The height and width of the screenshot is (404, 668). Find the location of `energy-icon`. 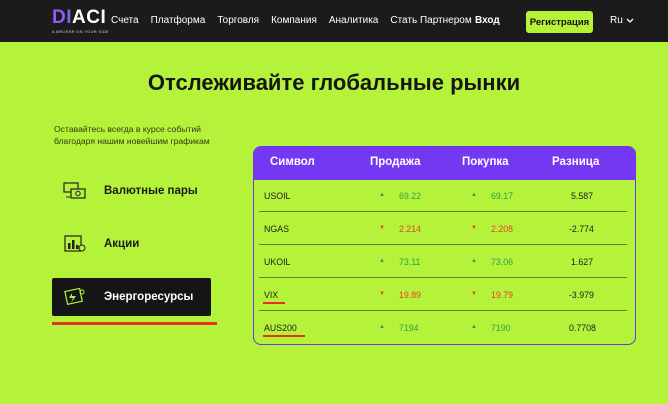

energy-icon is located at coordinates (75, 297).